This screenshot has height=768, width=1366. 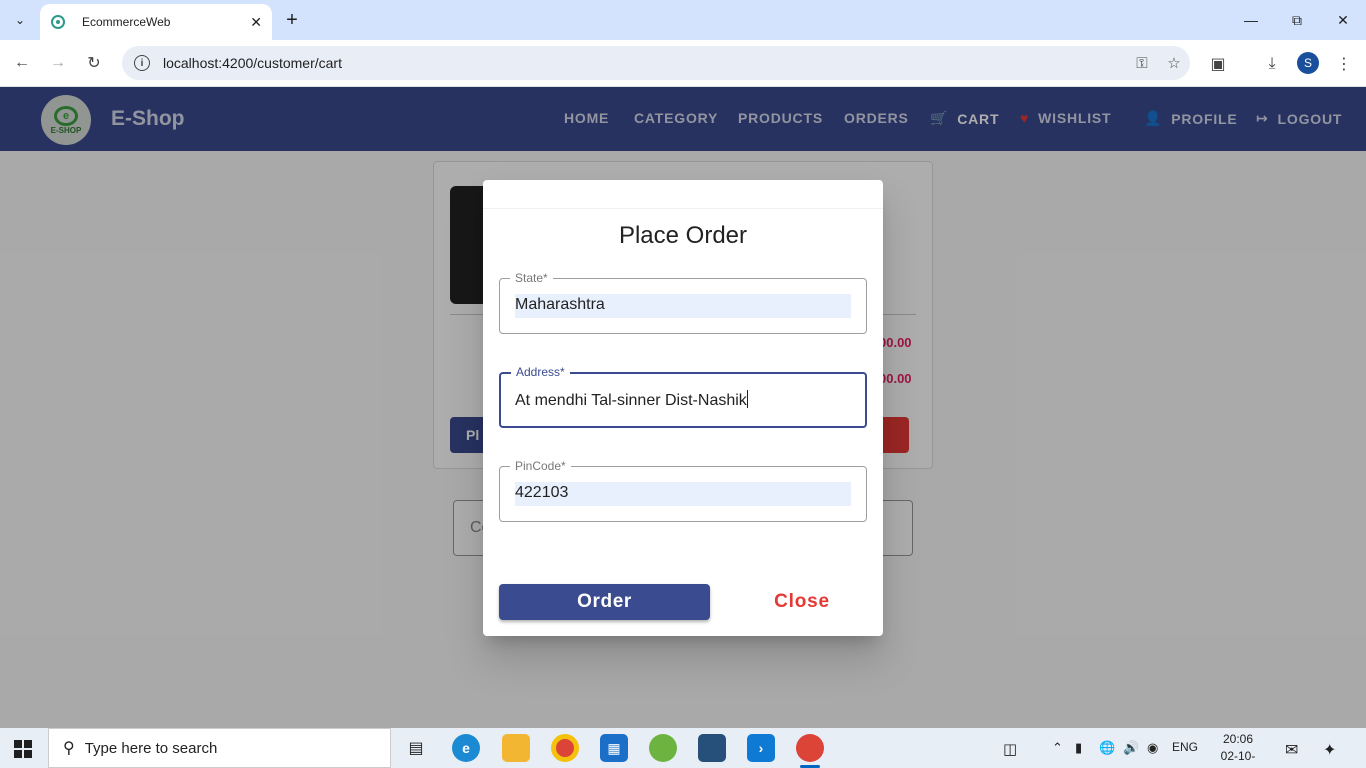 What do you see at coordinates (1218, 64) in the screenshot?
I see `extensions-icon: ▣` at bounding box center [1218, 64].